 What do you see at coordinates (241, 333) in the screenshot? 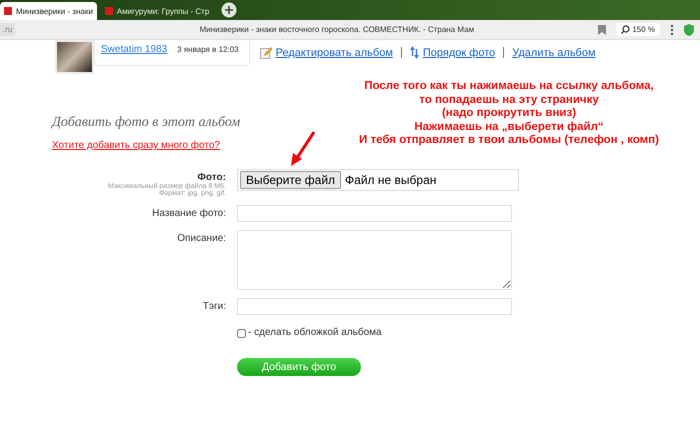
I see `cover-checkbox` at bounding box center [241, 333].